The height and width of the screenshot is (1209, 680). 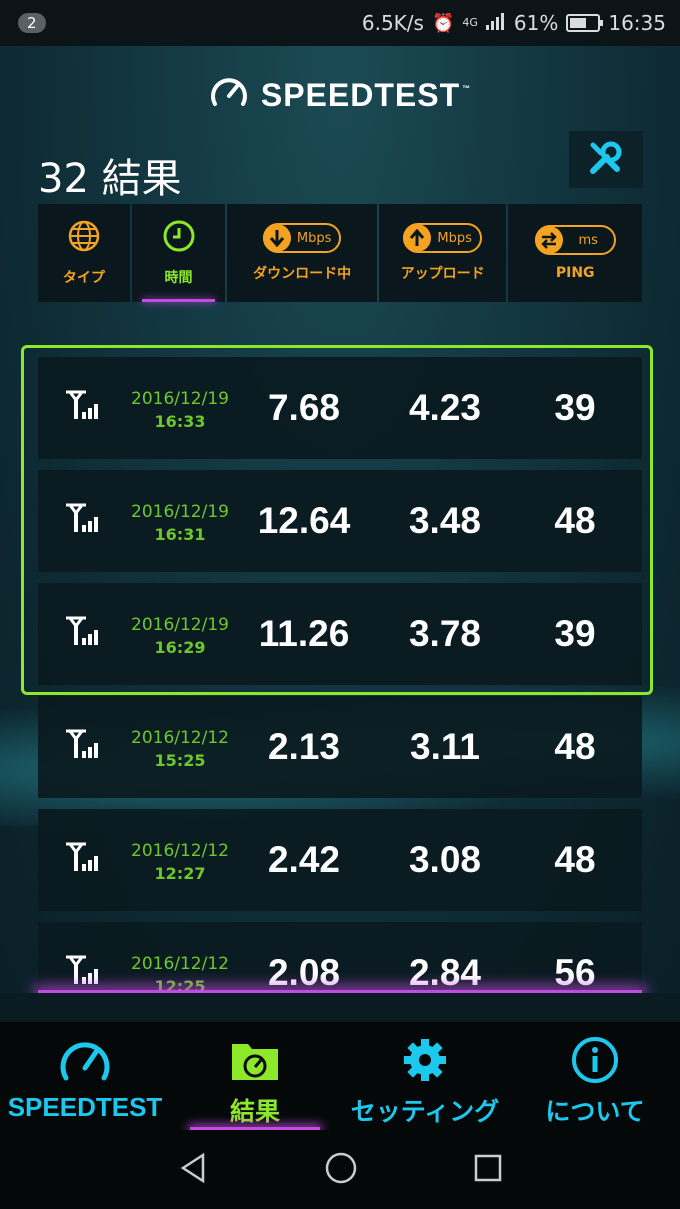 I want to click on result-download: 2.42, so click(x=303, y=859).